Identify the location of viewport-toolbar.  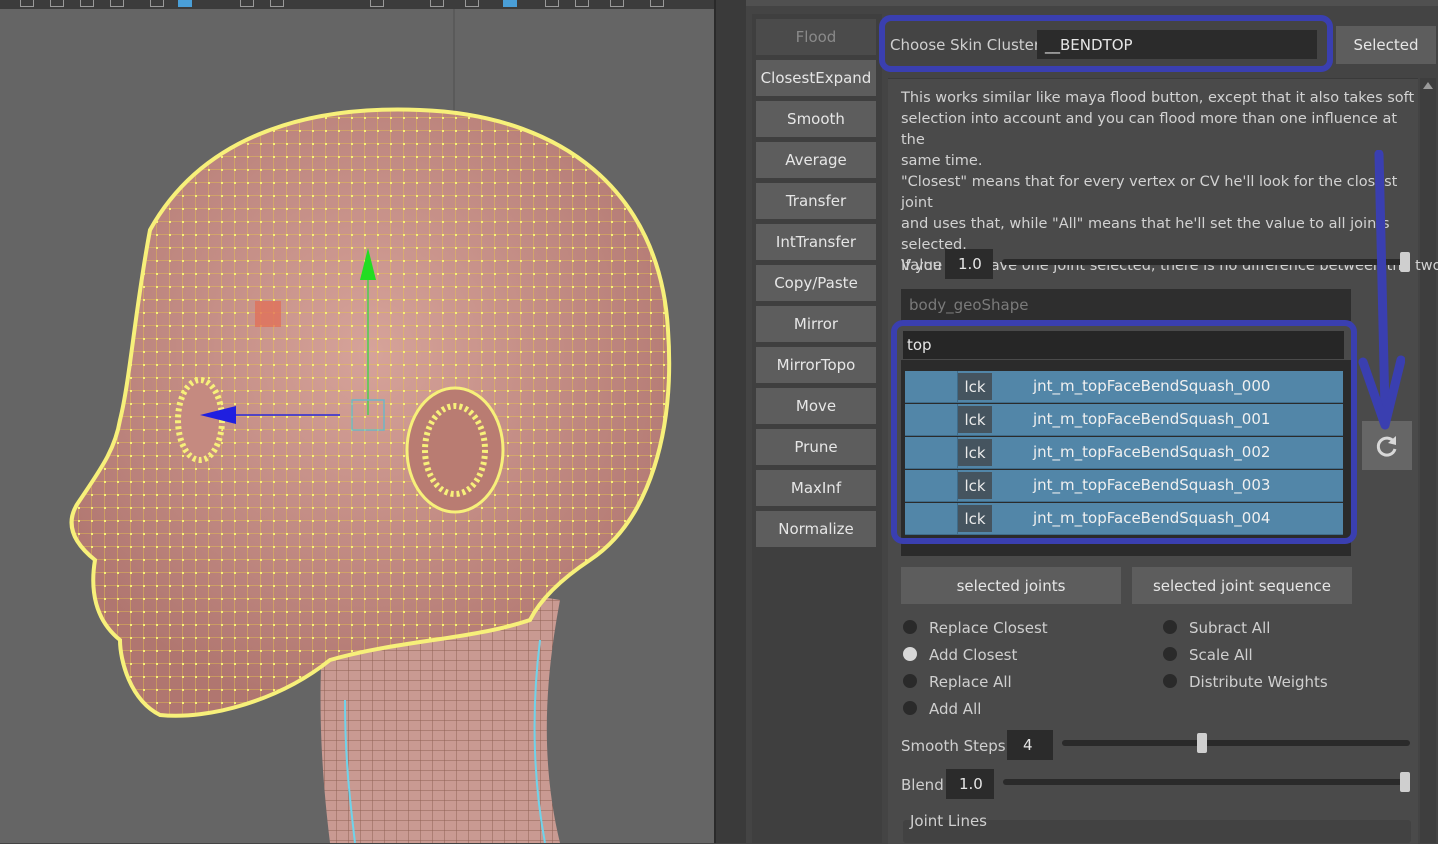
(357, 4).